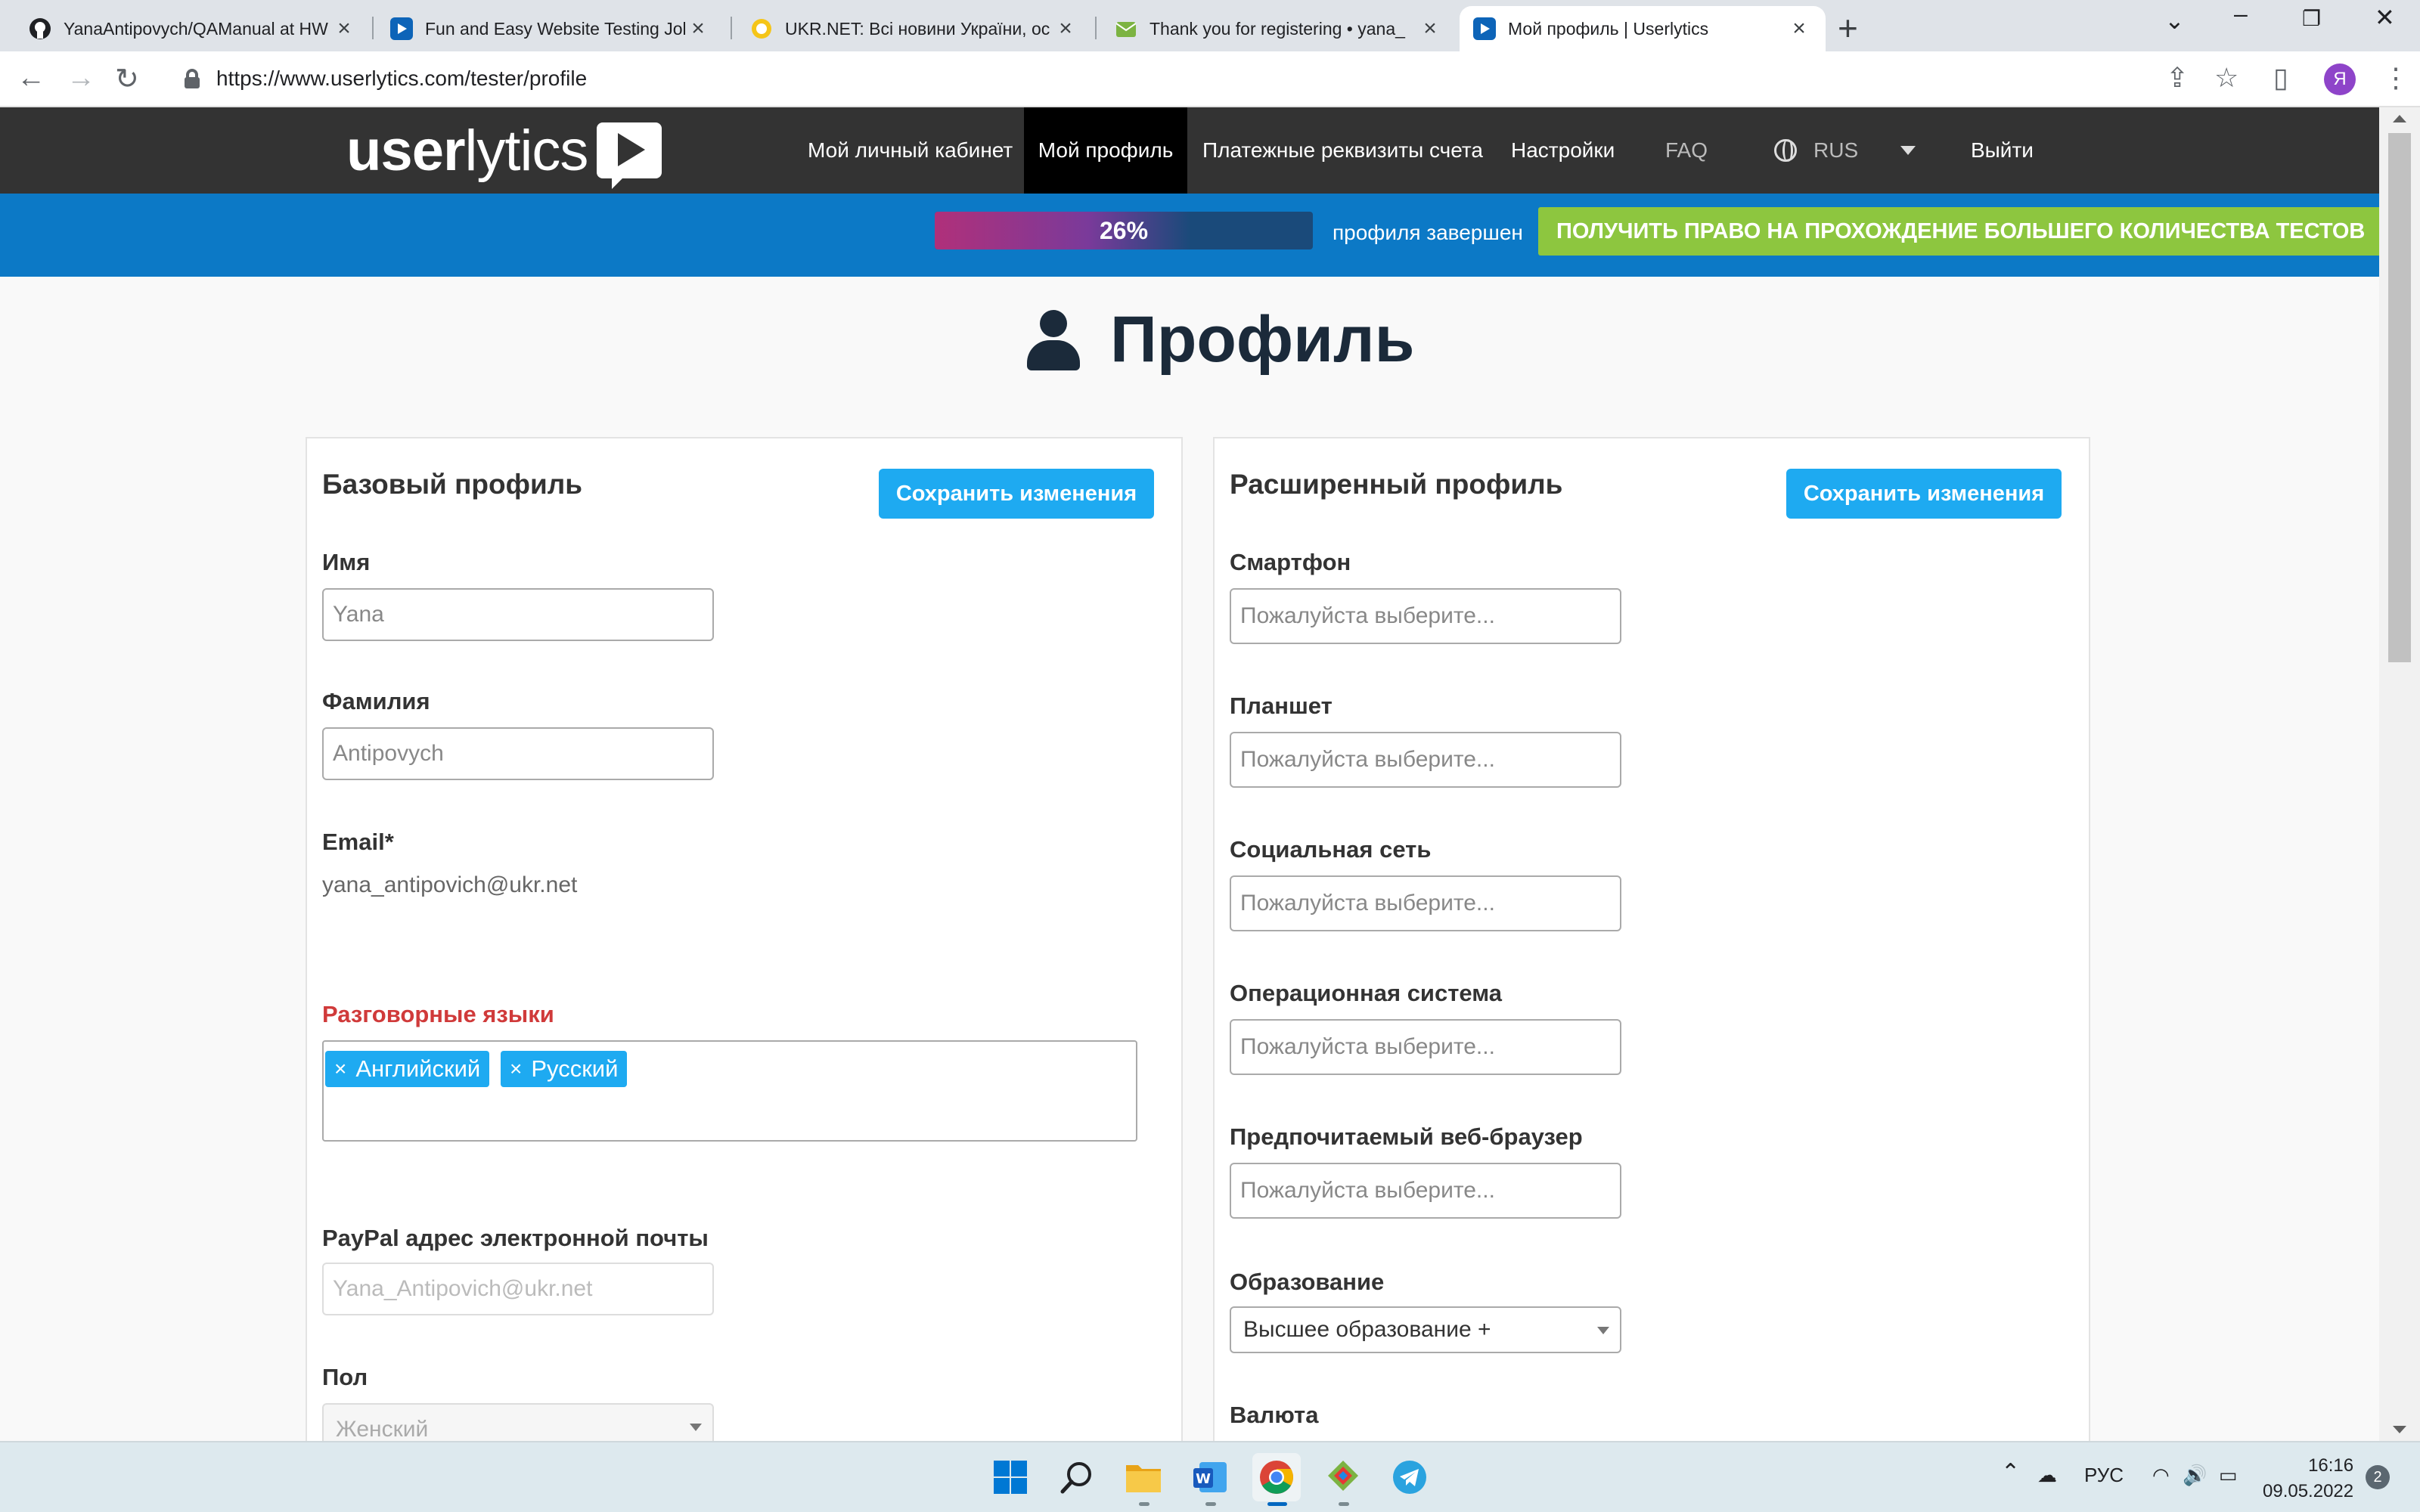  What do you see at coordinates (2308, 1478) in the screenshot?
I see `system-clock: 16:16 09.05.2022` at bounding box center [2308, 1478].